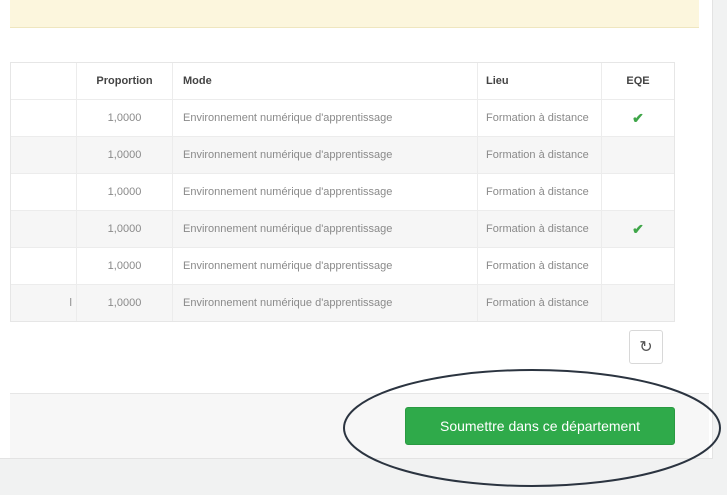 The width and height of the screenshot is (727, 495). What do you see at coordinates (43, 81) in the screenshot?
I see `header-lead` at bounding box center [43, 81].